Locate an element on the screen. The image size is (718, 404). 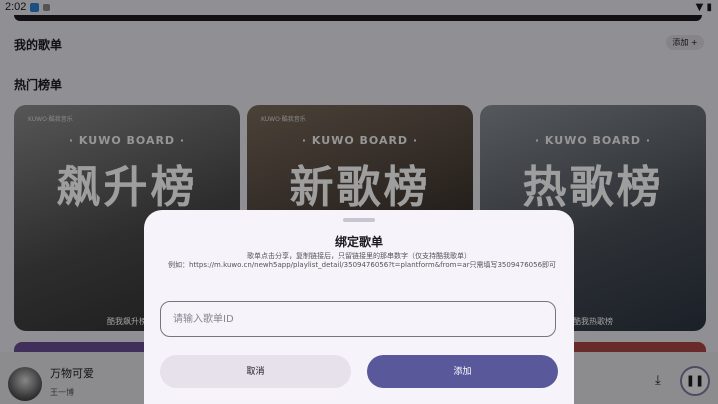
playlist-id-input is located at coordinates (358, 319).